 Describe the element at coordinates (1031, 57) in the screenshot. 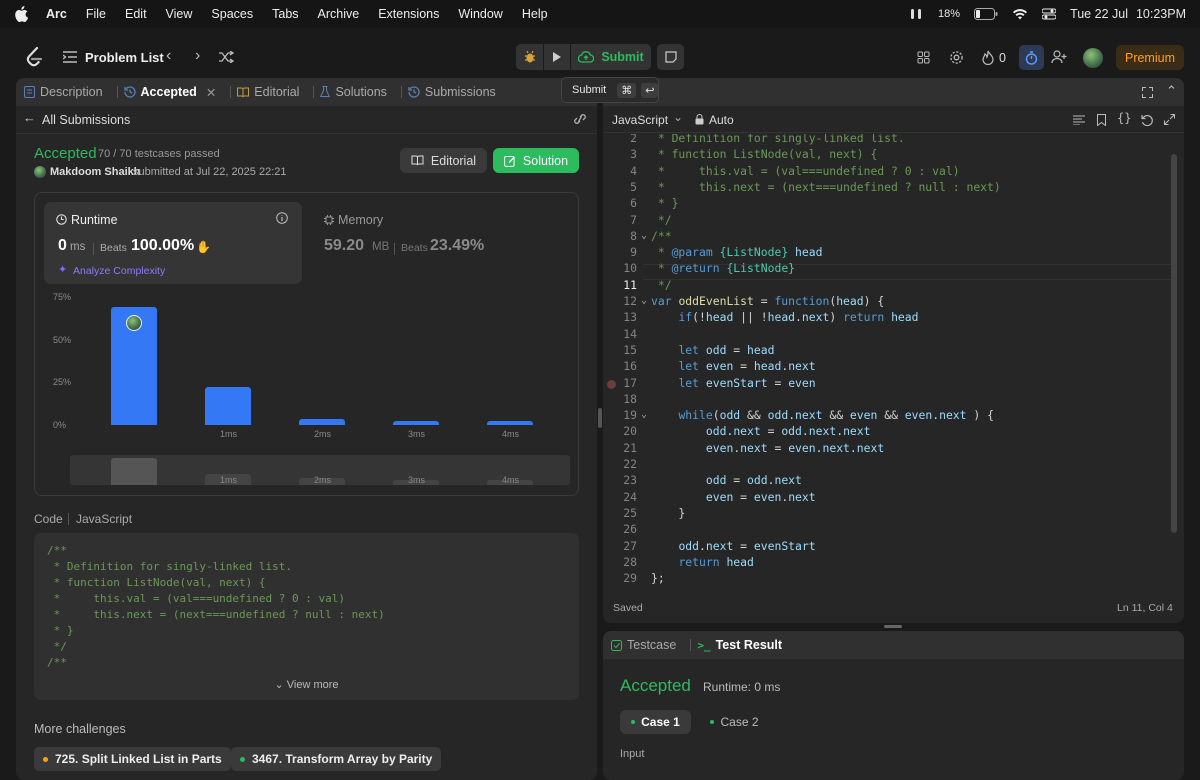

I see `timer-button` at that location.